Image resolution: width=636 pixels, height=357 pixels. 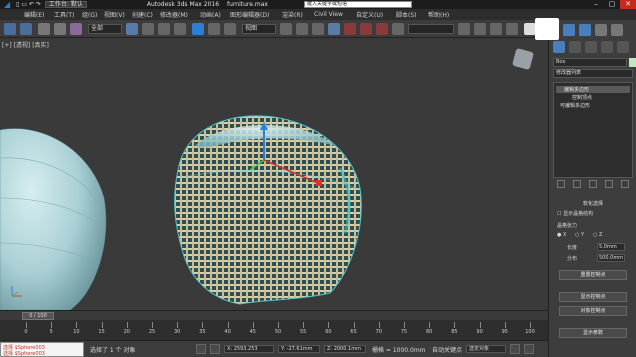 What do you see at coordinates (286, 29) in the screenshot?
I see `pivot-center-icon` at bounding box center [286, 29].